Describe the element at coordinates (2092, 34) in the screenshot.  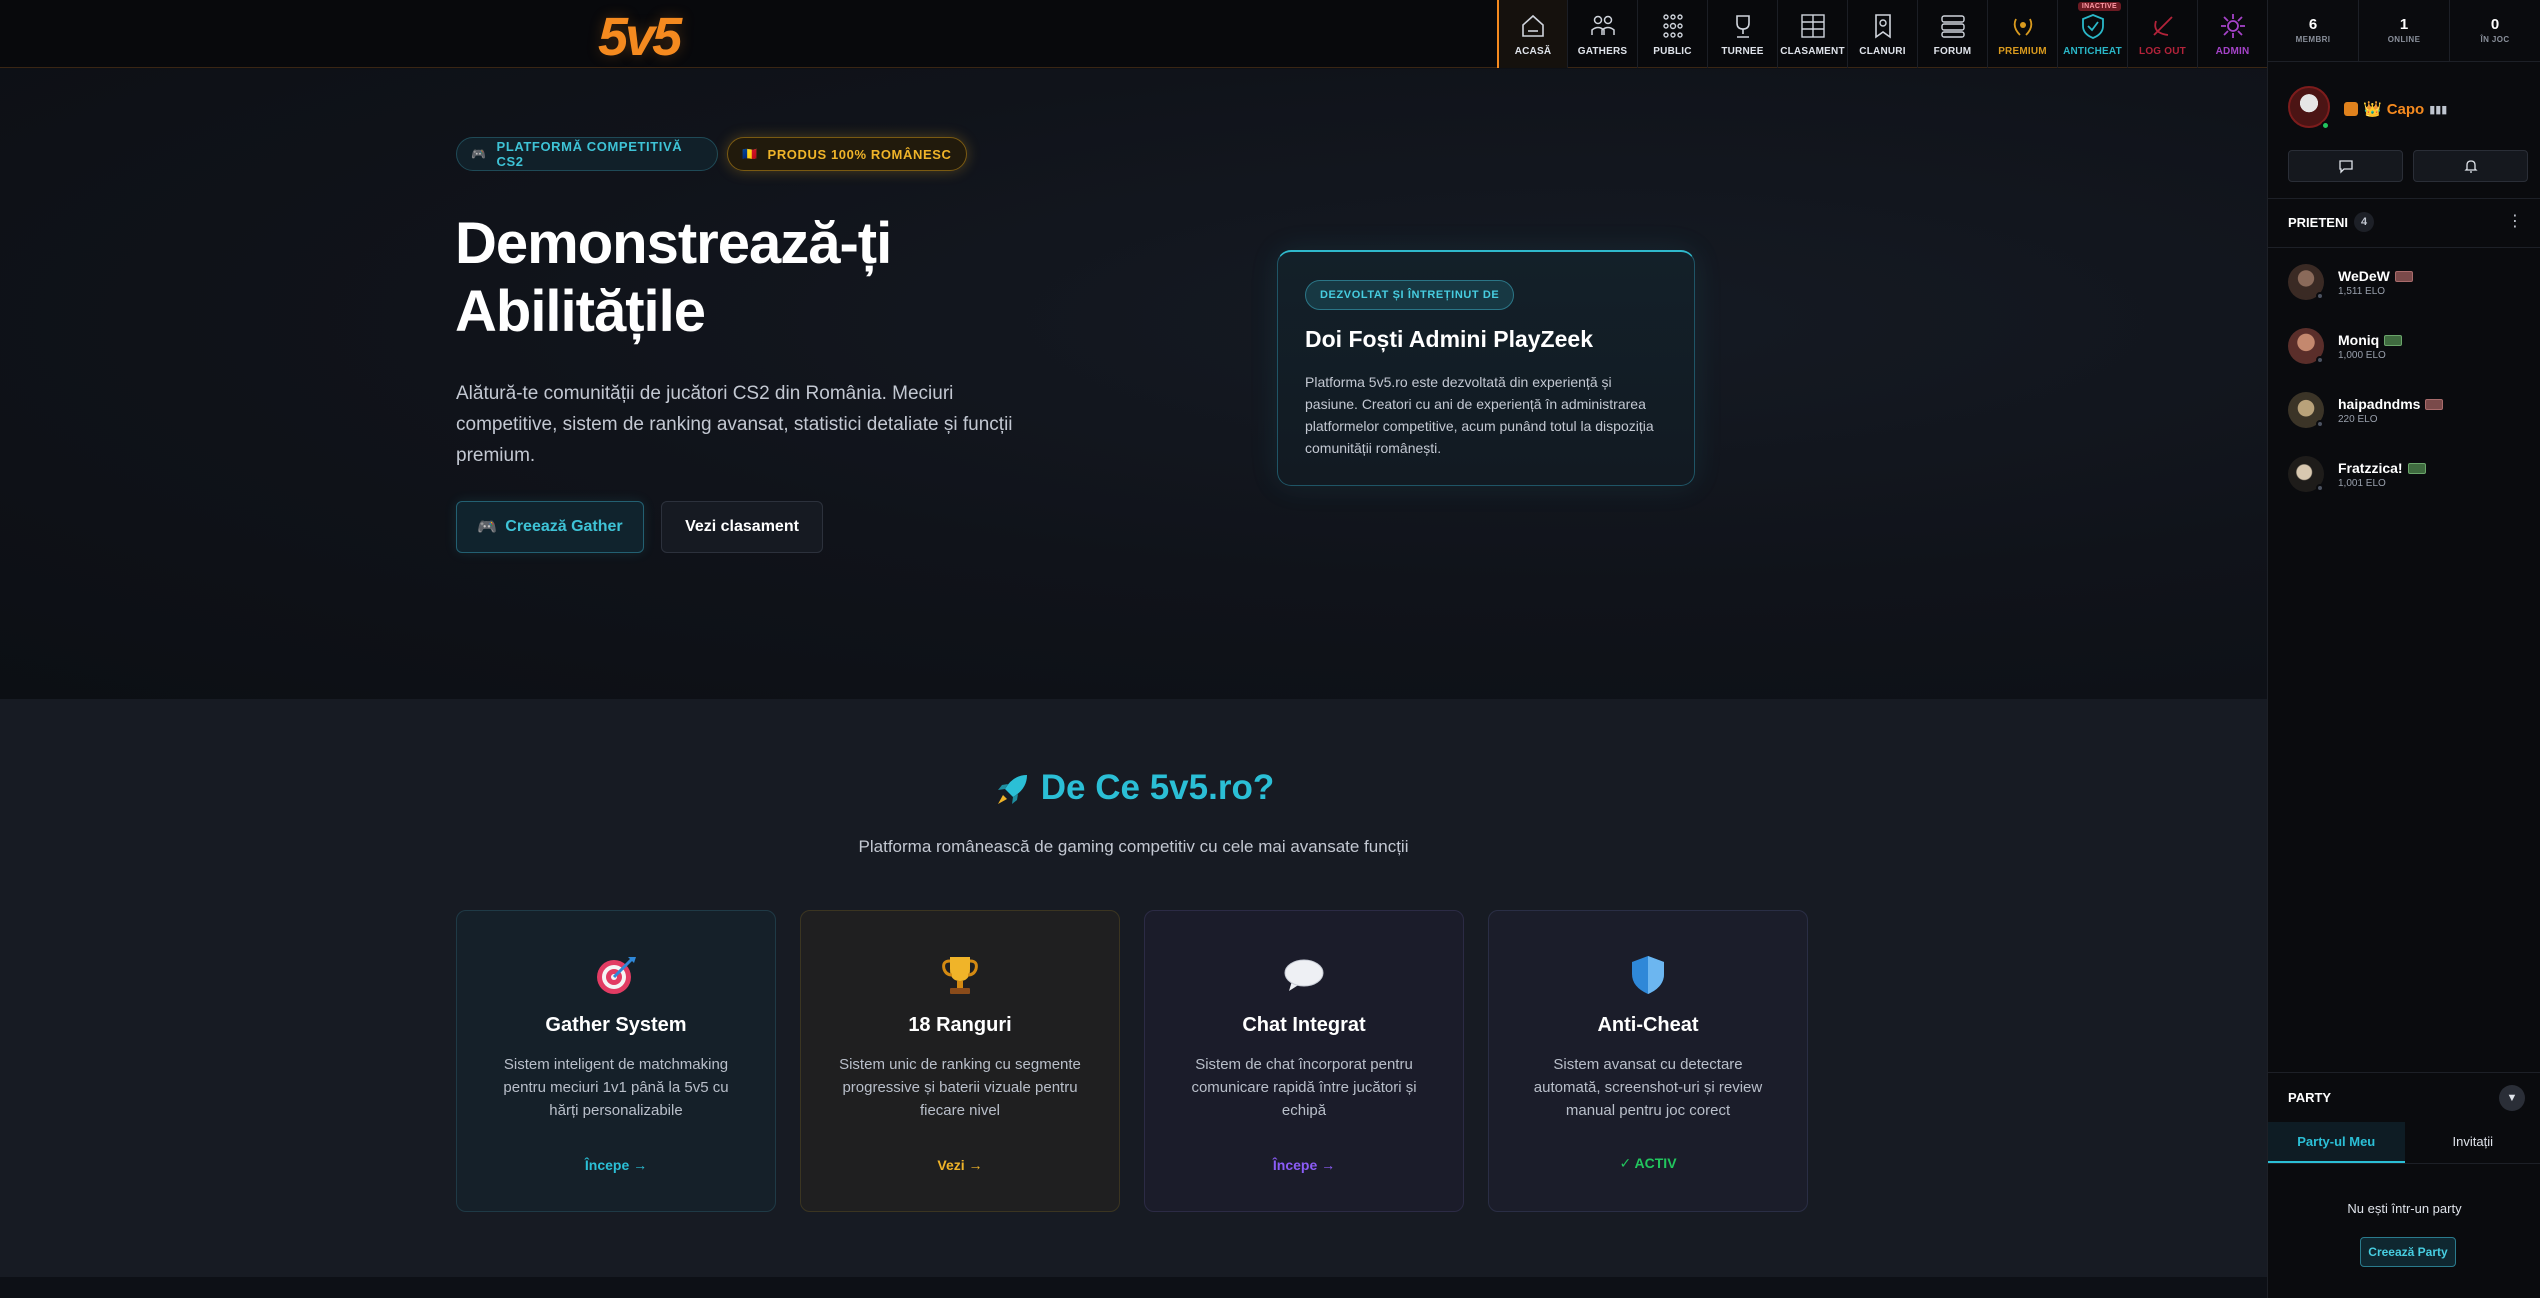
I see `nav-anticheat: INACTIVE ANTICHEAT` at that location.